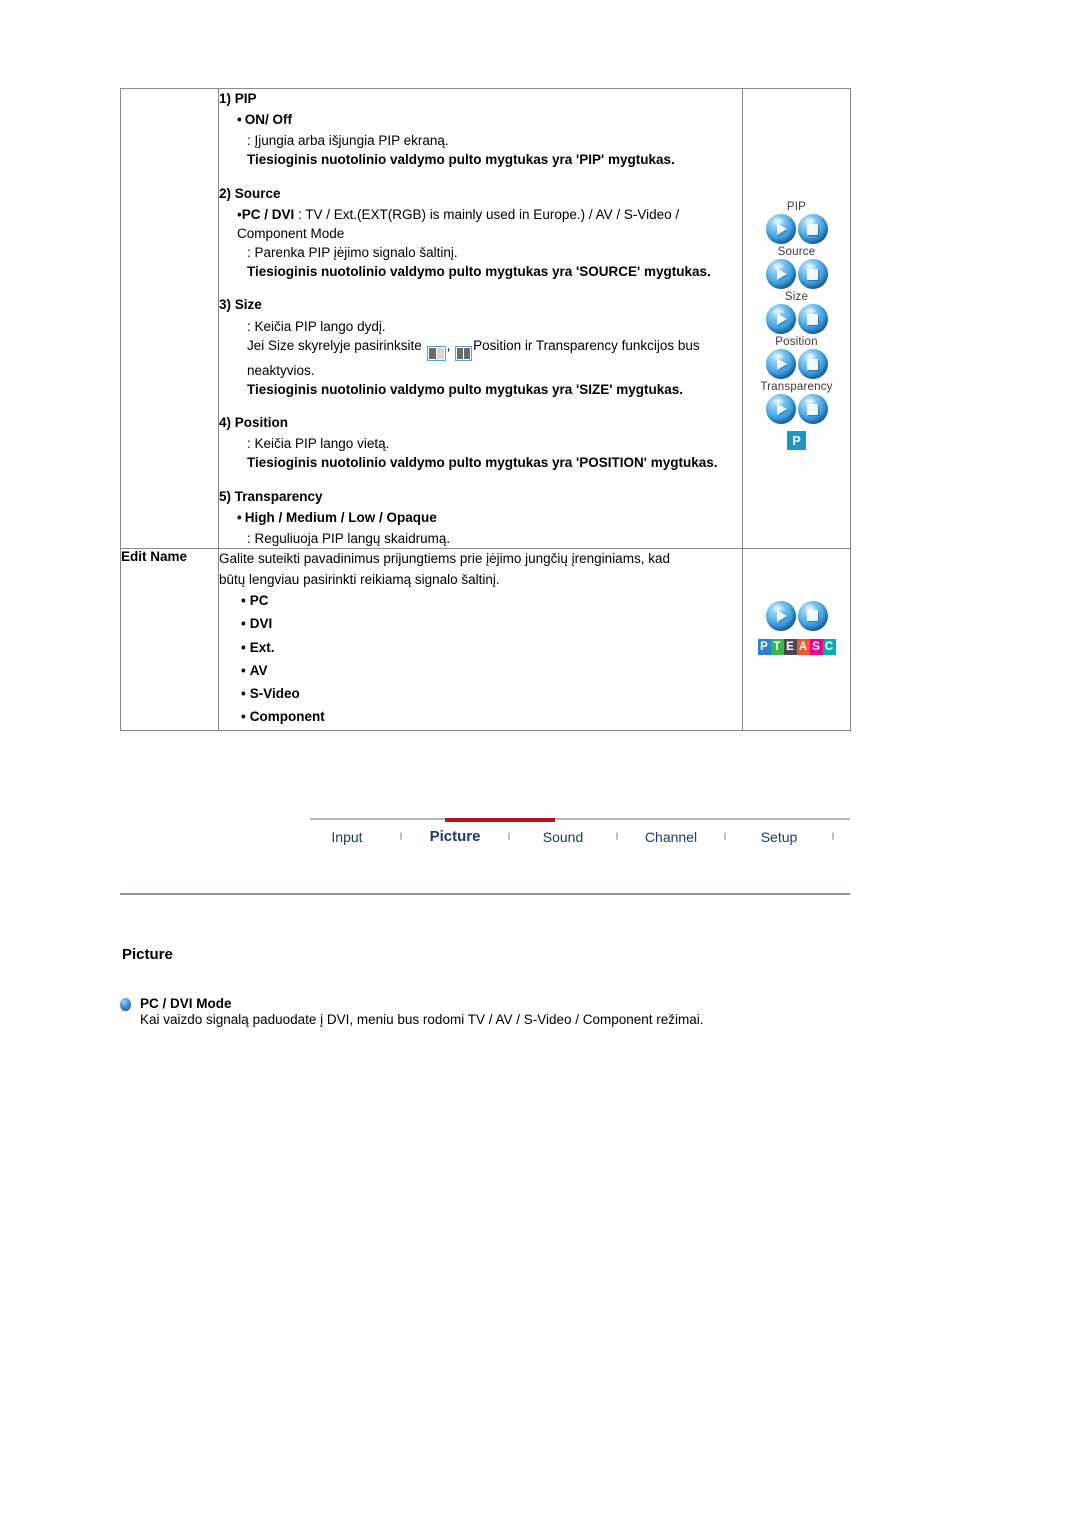 The height and width of the screenshot is (1528, 1080). What do you see at coordinates (258, 670) in the screenshot?
I see `list-item-label: AV` at bounding box center [258, 670].